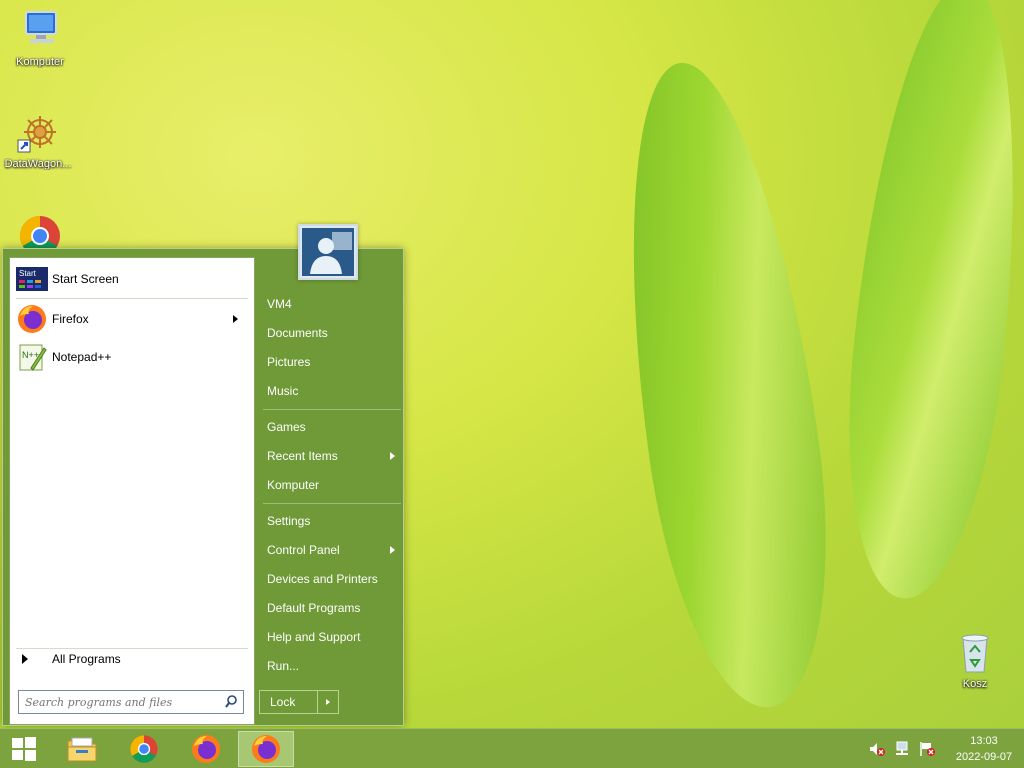 The height and width of the screenshot is (768, 1024). Describe the element at coordinates (85, 279) in the screenshot. I see `start-item-label: Start Screen` at that location.